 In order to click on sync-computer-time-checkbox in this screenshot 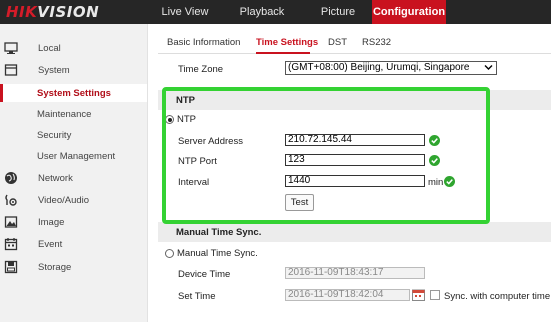, I will do `click(435, 295)`.